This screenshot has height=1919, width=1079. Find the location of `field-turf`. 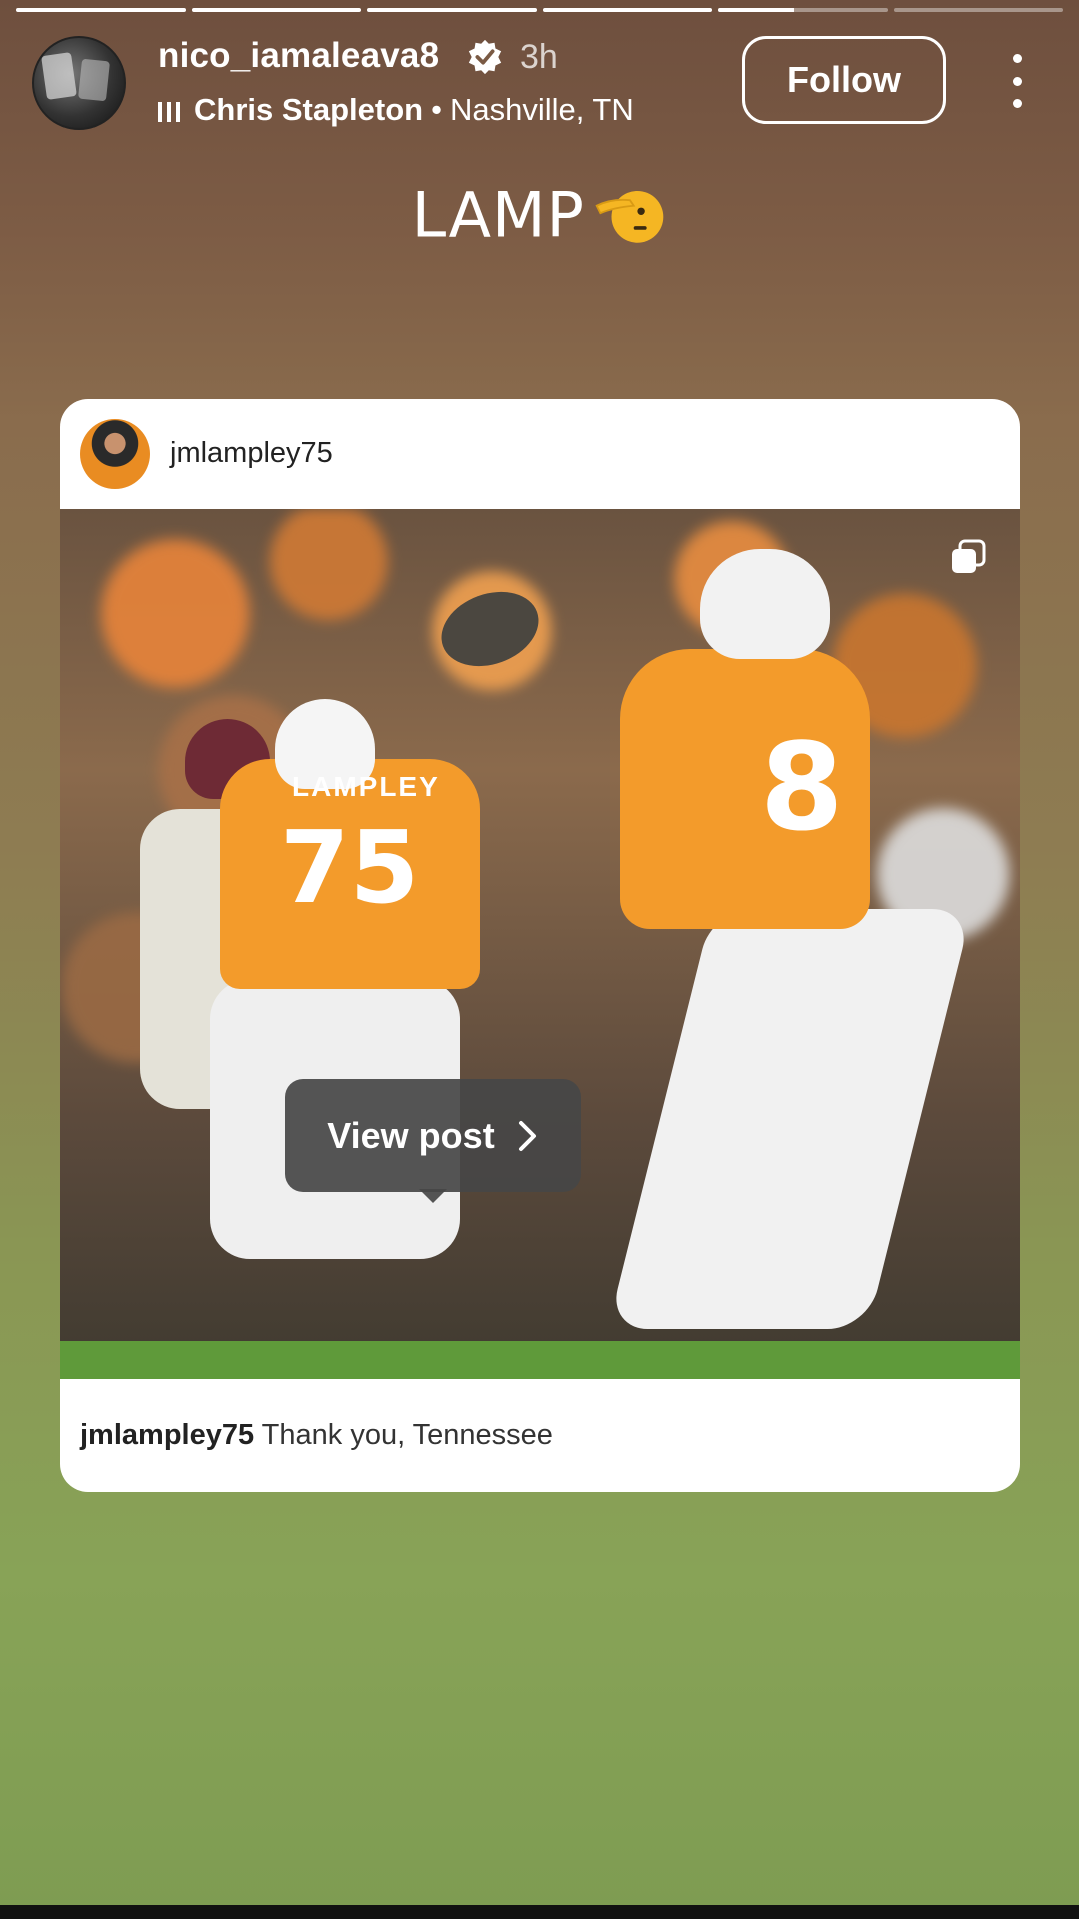

field-turf is located at coordinates (540, 1360).